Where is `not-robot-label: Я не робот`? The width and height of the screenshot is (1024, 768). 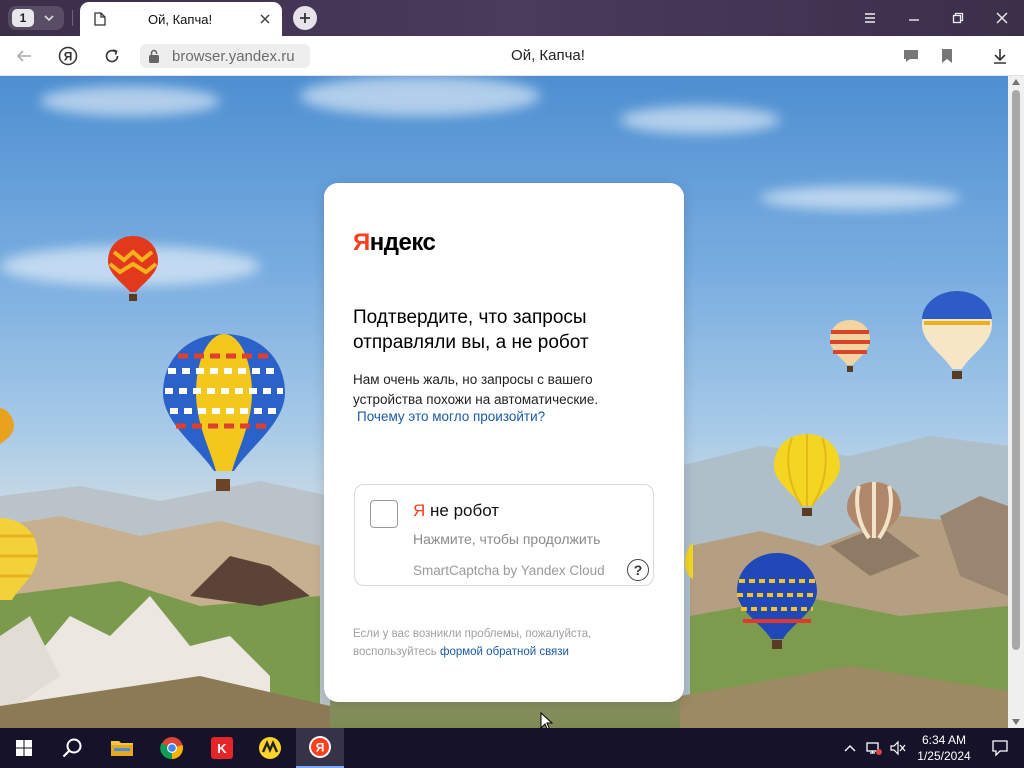
not-robot-label: Я не робот is located at coordinates (456, 511).